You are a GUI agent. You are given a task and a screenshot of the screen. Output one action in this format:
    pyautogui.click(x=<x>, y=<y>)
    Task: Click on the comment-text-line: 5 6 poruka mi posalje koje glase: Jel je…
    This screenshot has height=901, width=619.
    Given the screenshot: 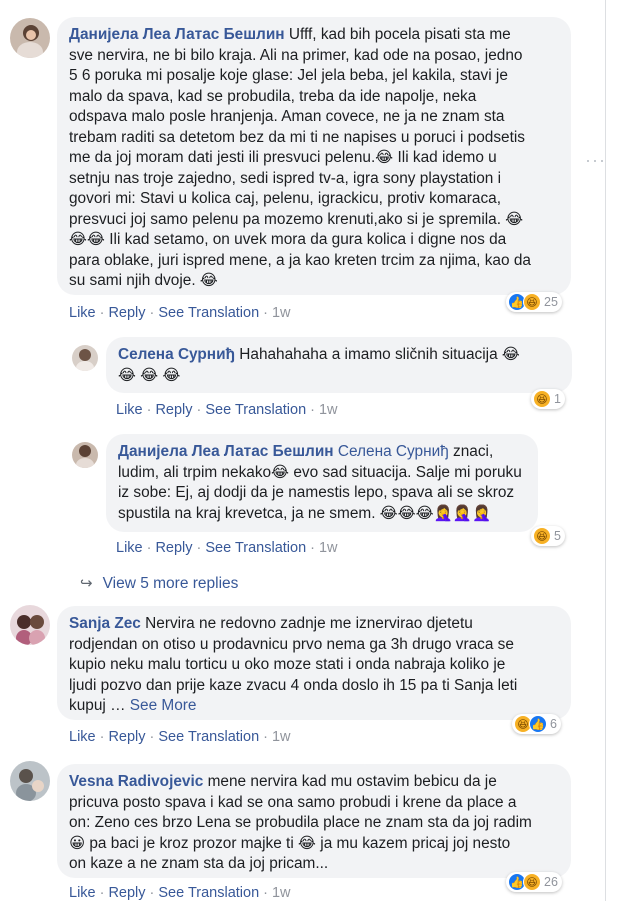 What is the action you would take?
    pyautogui.click(x=288, y=75)
    